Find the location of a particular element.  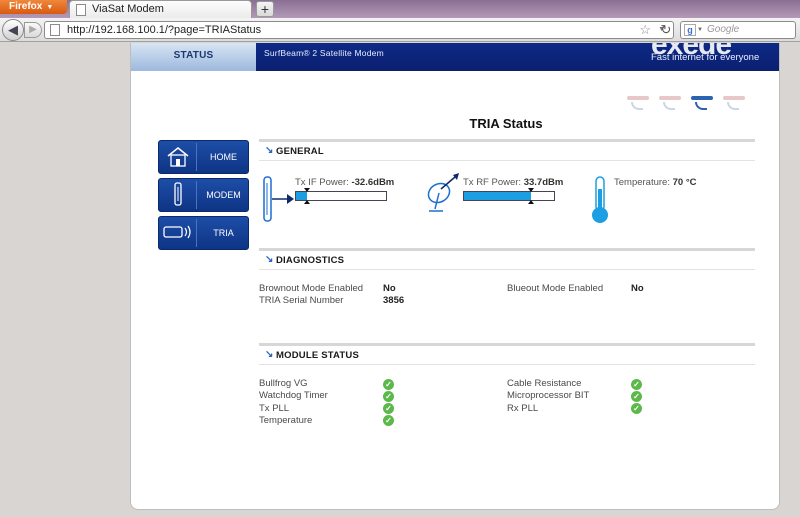

arrow-right-icon: ▶ is located at coordinates (33, 29).